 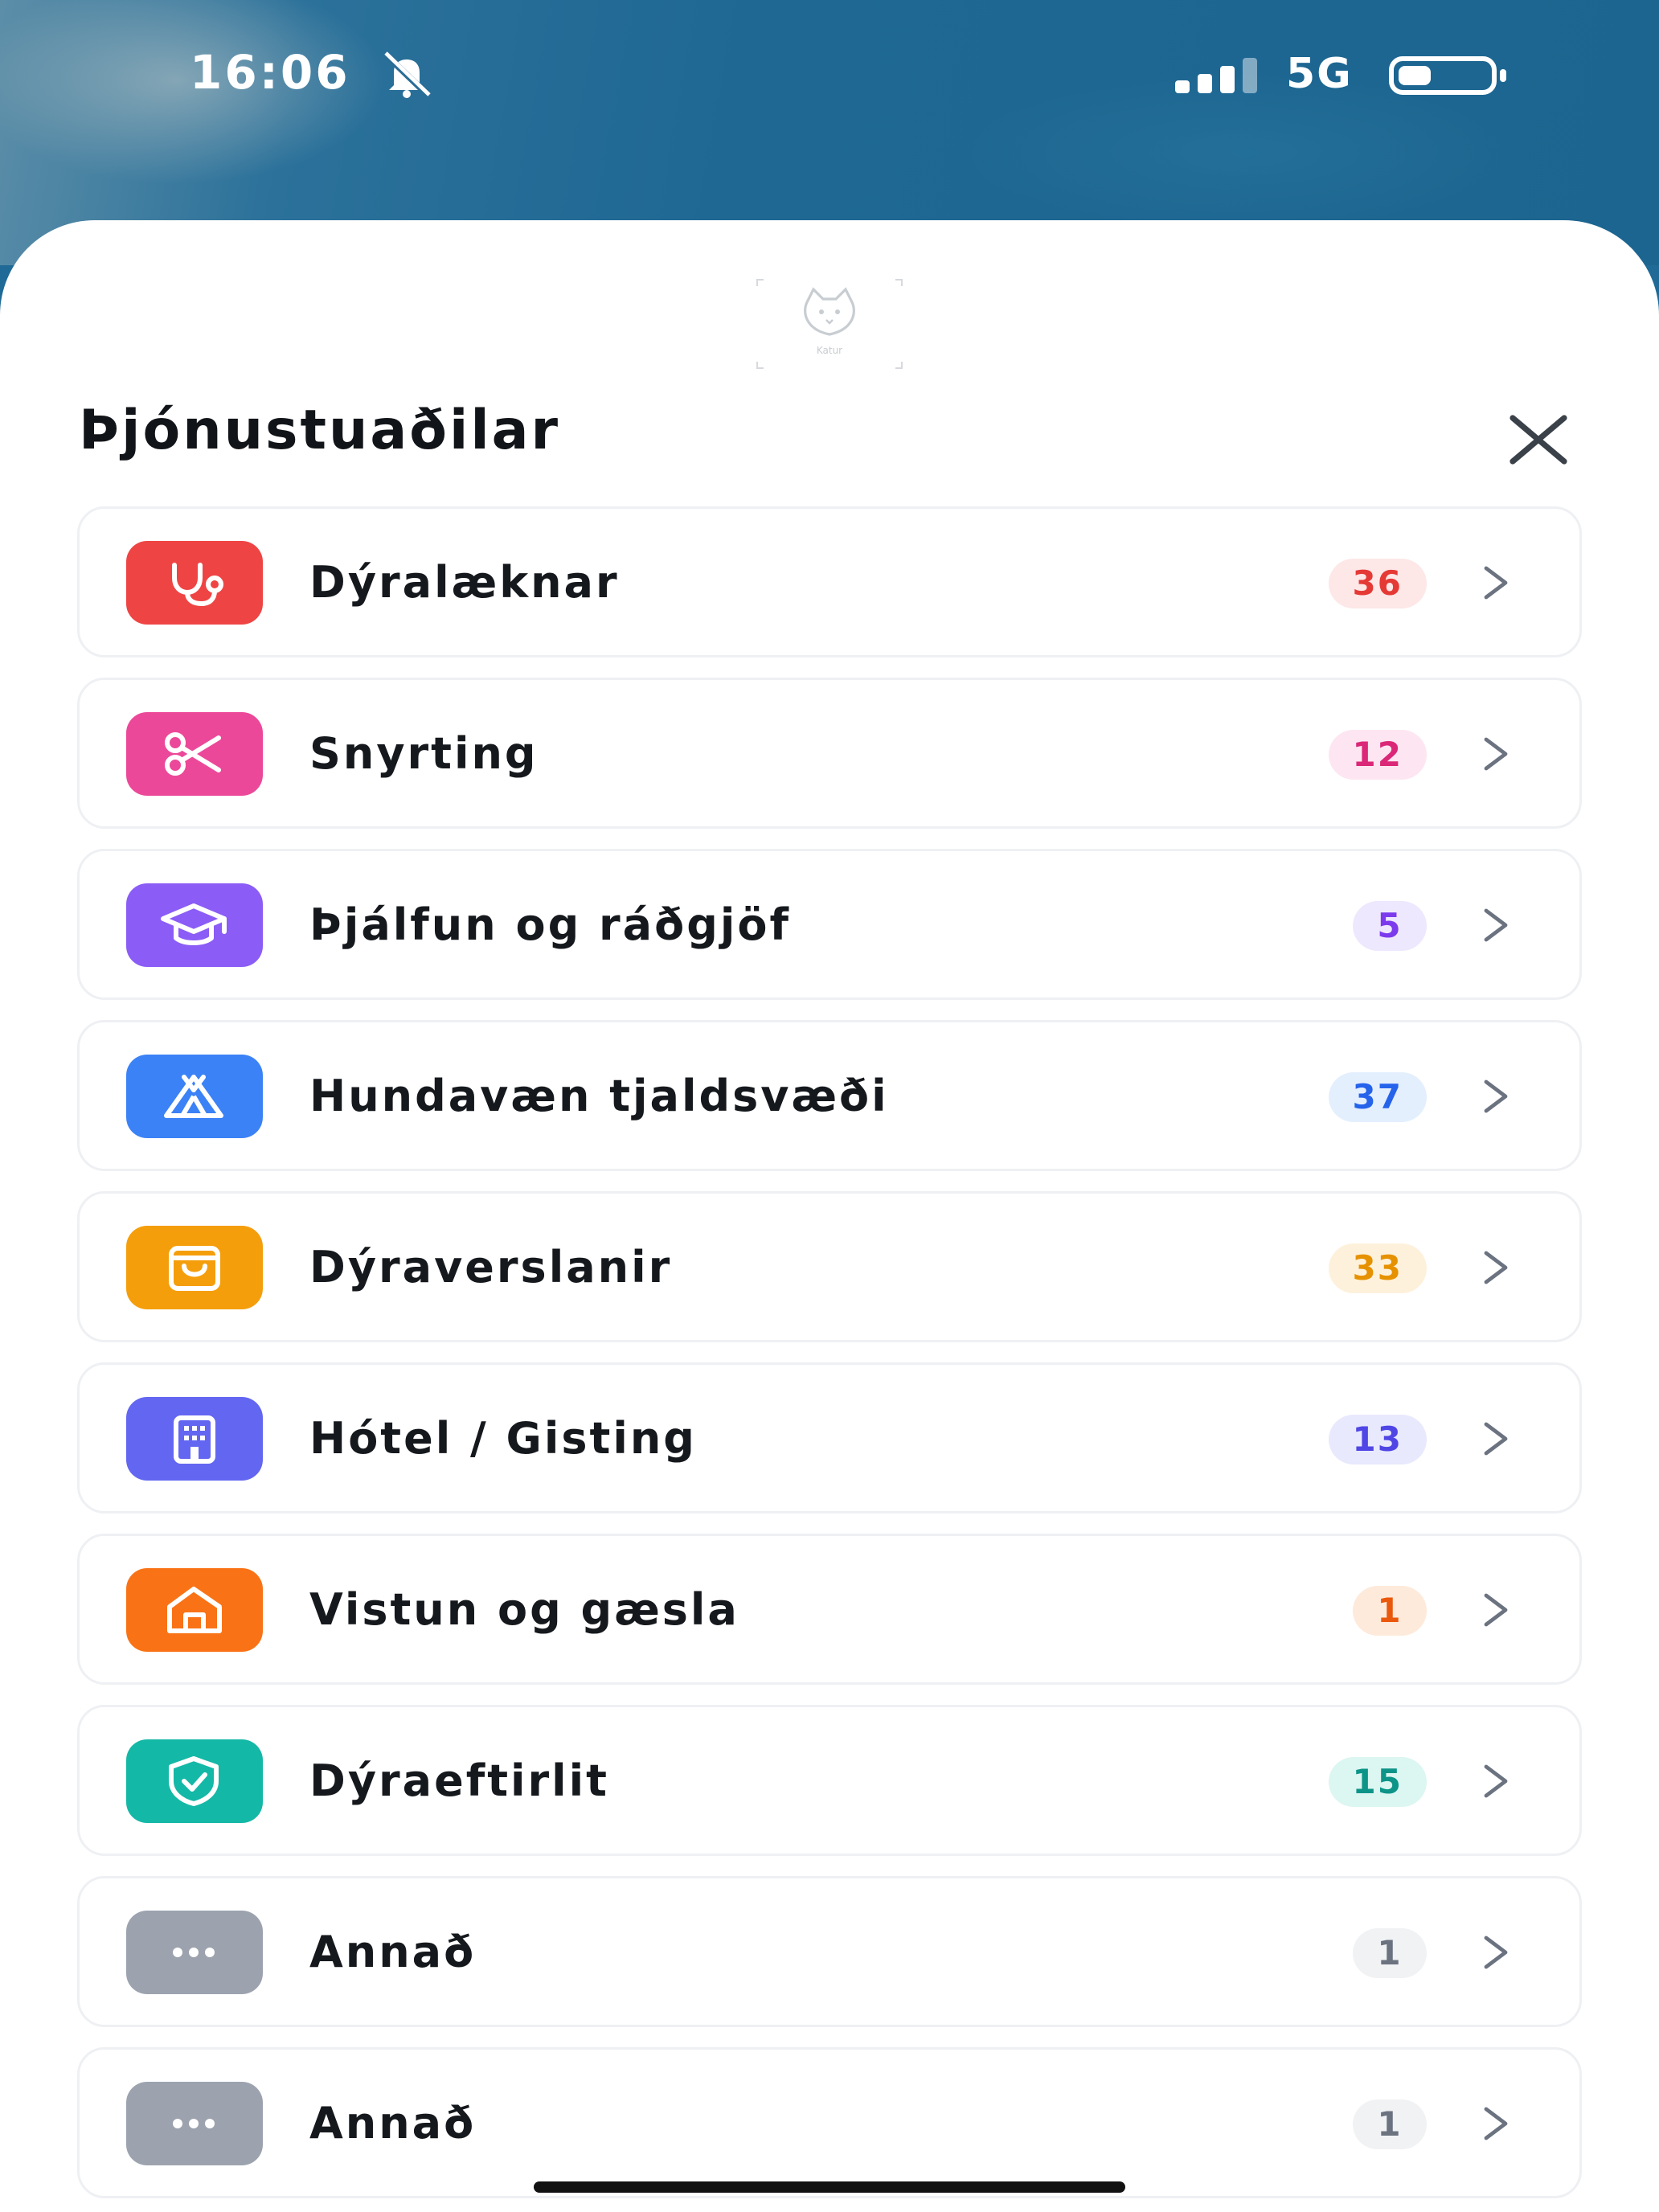 I want to click on close-icon, so click(x=1539, y=439).